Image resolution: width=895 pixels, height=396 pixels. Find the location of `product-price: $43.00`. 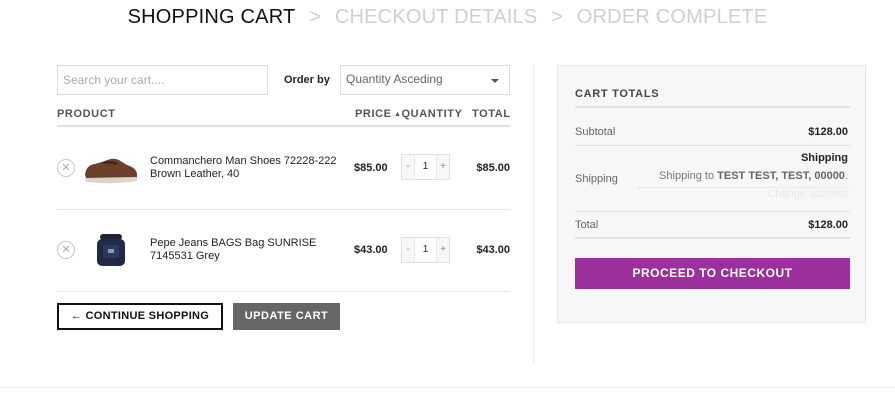

product-price: $43.00 is located at coordinates (371, 250).